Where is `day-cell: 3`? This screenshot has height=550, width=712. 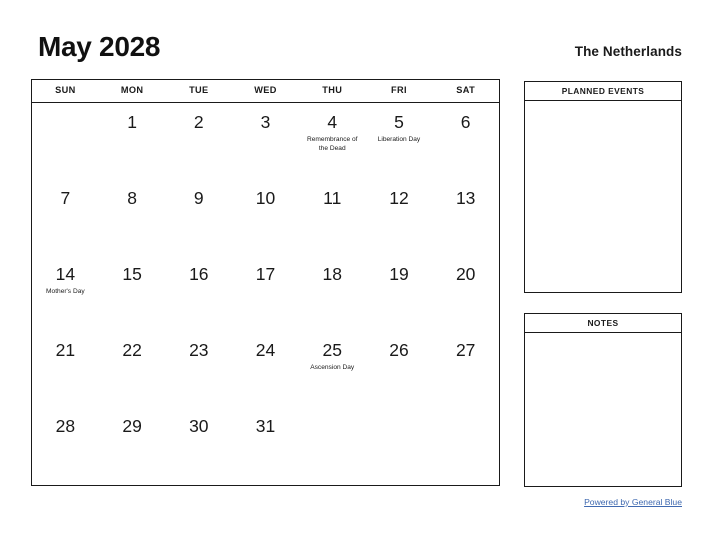
day-cell: 3 is located at coordinates (265, 141).